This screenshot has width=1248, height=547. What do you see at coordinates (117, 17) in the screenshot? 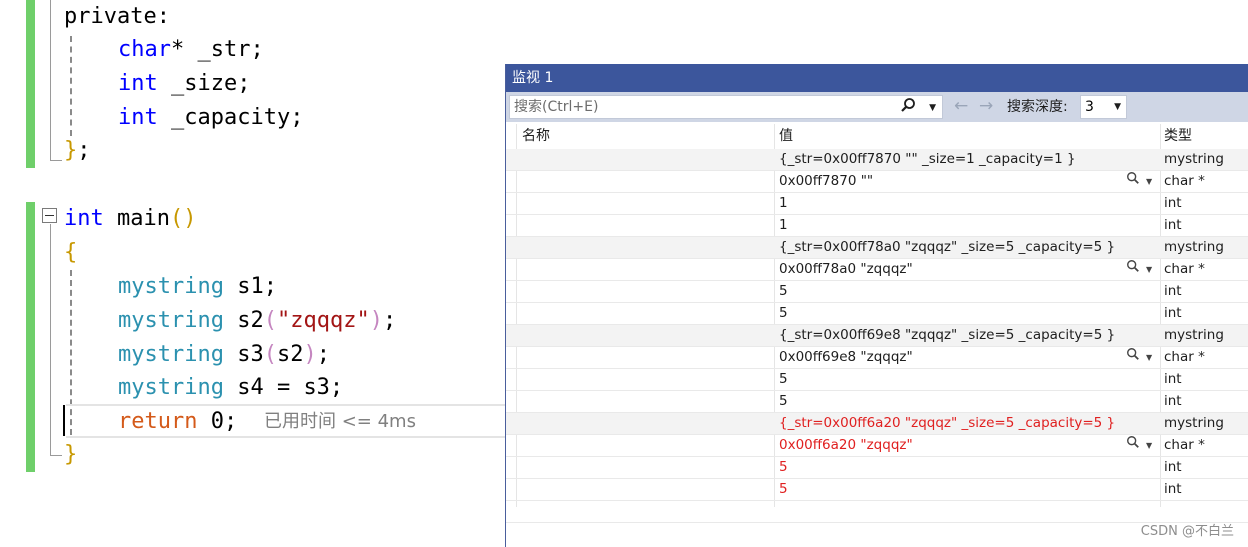
I see `code-line: private:` at bounding box center [117, 17].